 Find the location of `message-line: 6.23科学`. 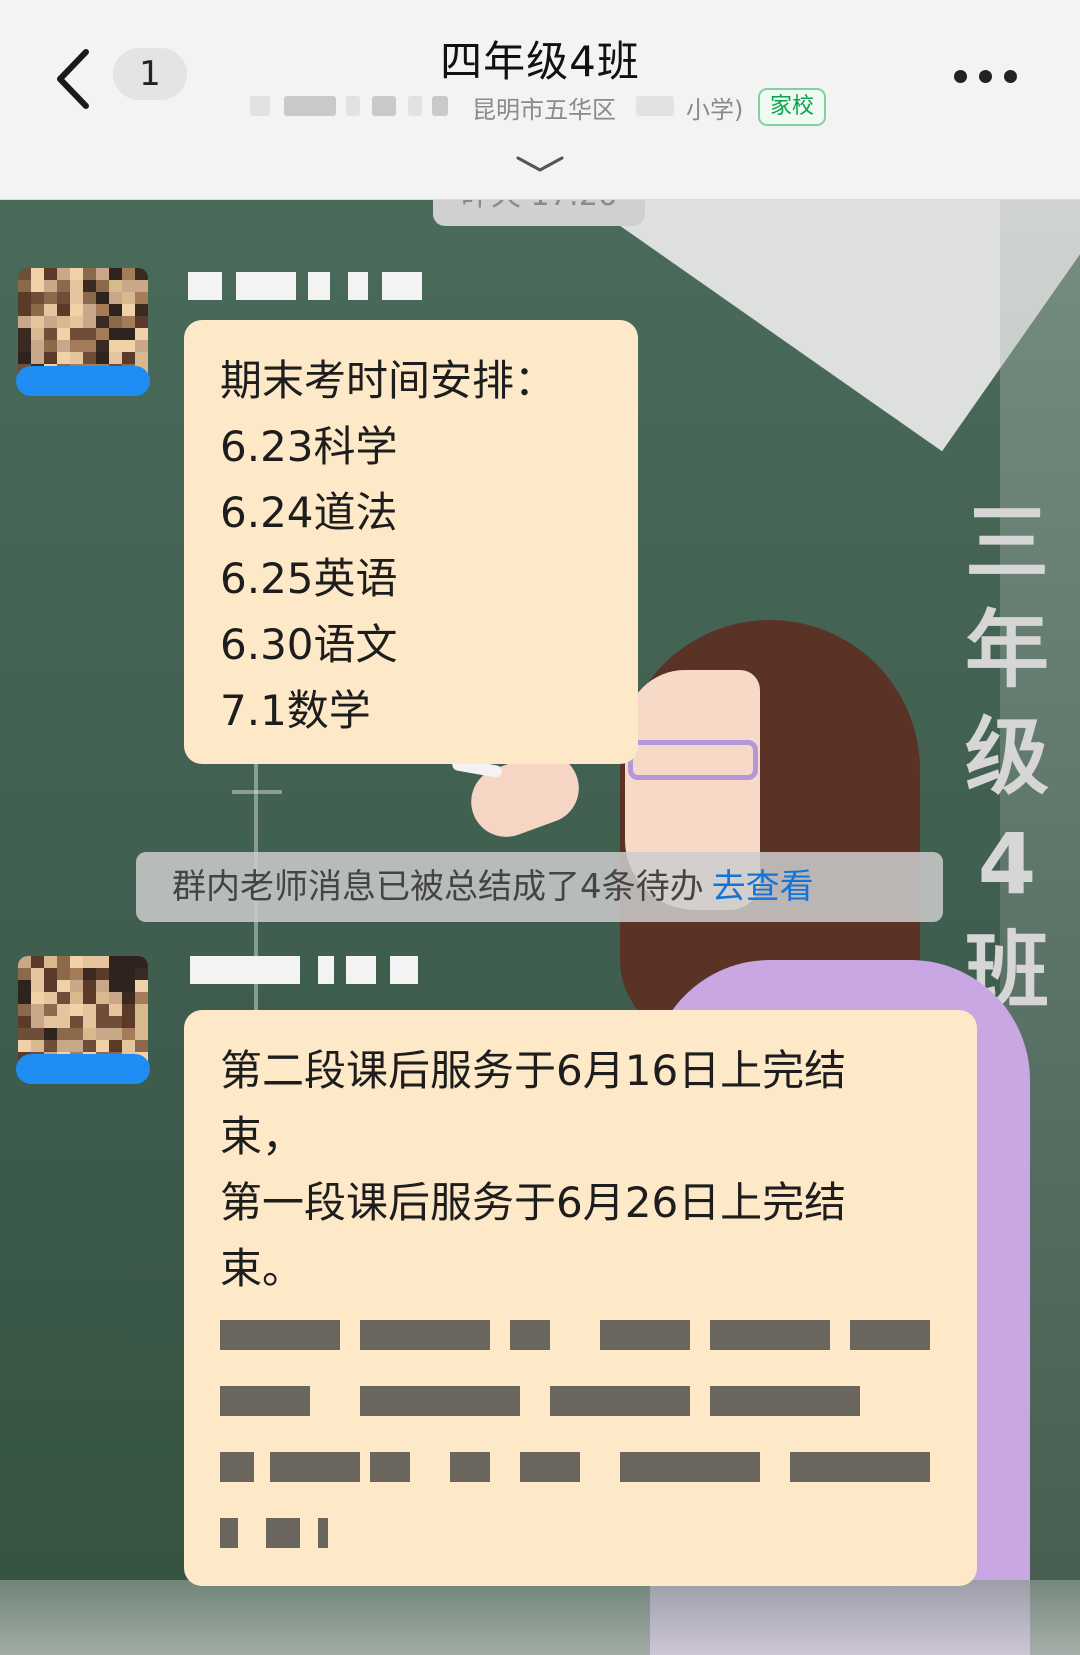

message-line: 6.23科学 is located at coordinates (309, 446).